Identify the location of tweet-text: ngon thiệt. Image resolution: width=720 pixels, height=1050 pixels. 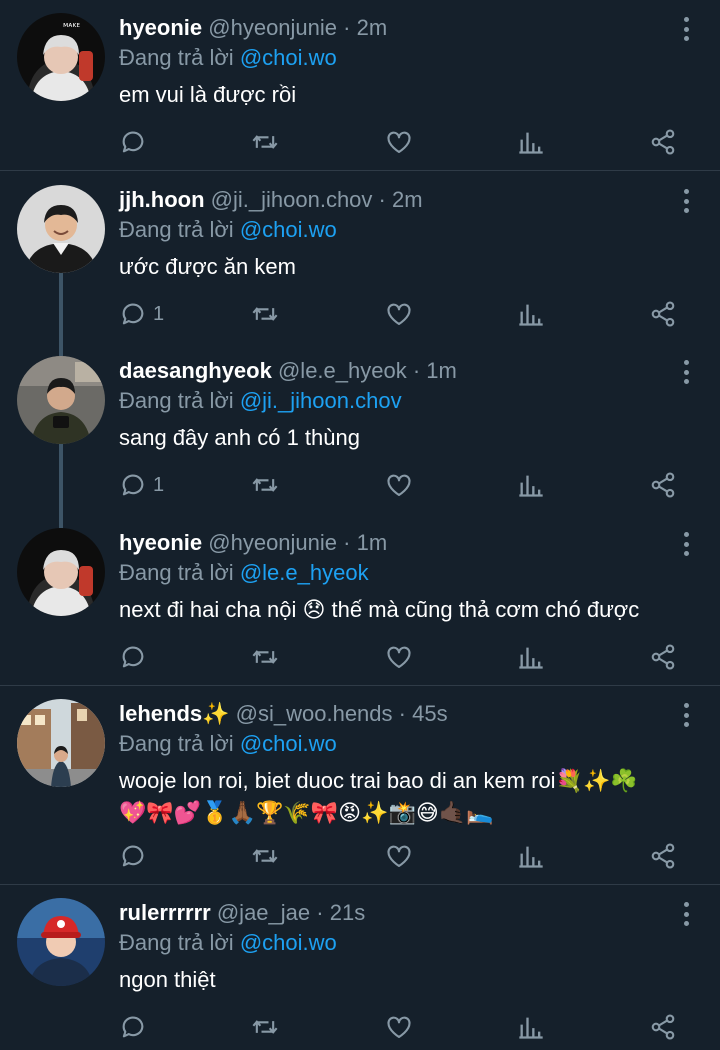
(167, 979).